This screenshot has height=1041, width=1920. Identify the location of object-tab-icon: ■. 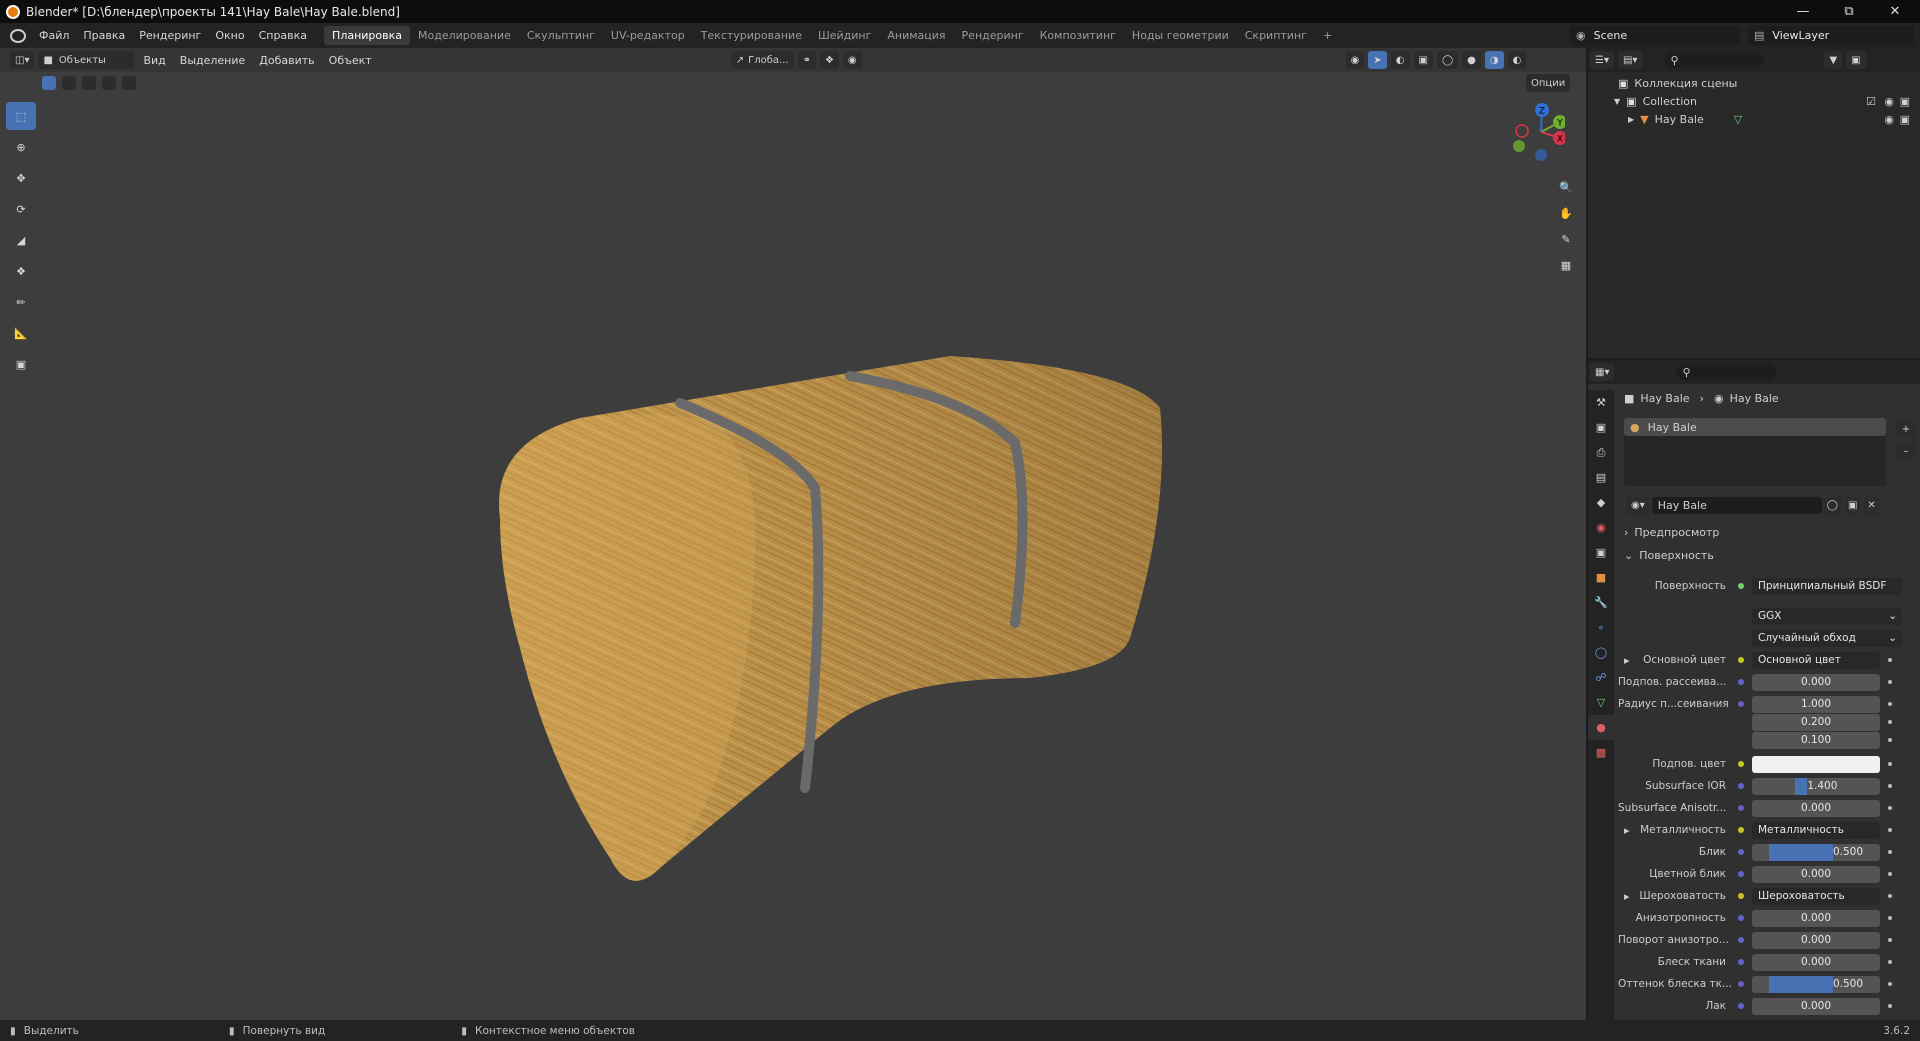
(1601, 577).